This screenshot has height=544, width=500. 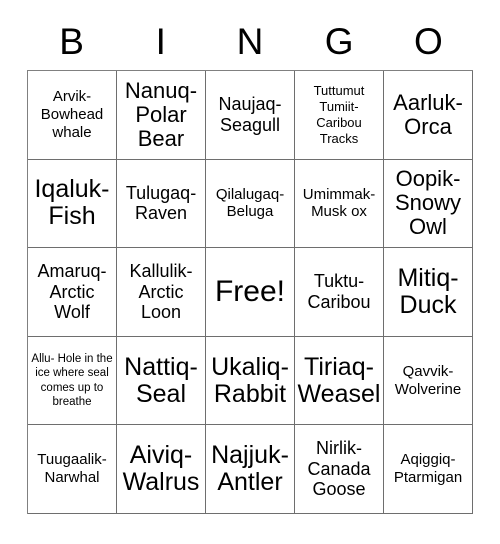 I want to click on bingo-cell-label: Naujaq- Seagull, so click(x=250, y=114).